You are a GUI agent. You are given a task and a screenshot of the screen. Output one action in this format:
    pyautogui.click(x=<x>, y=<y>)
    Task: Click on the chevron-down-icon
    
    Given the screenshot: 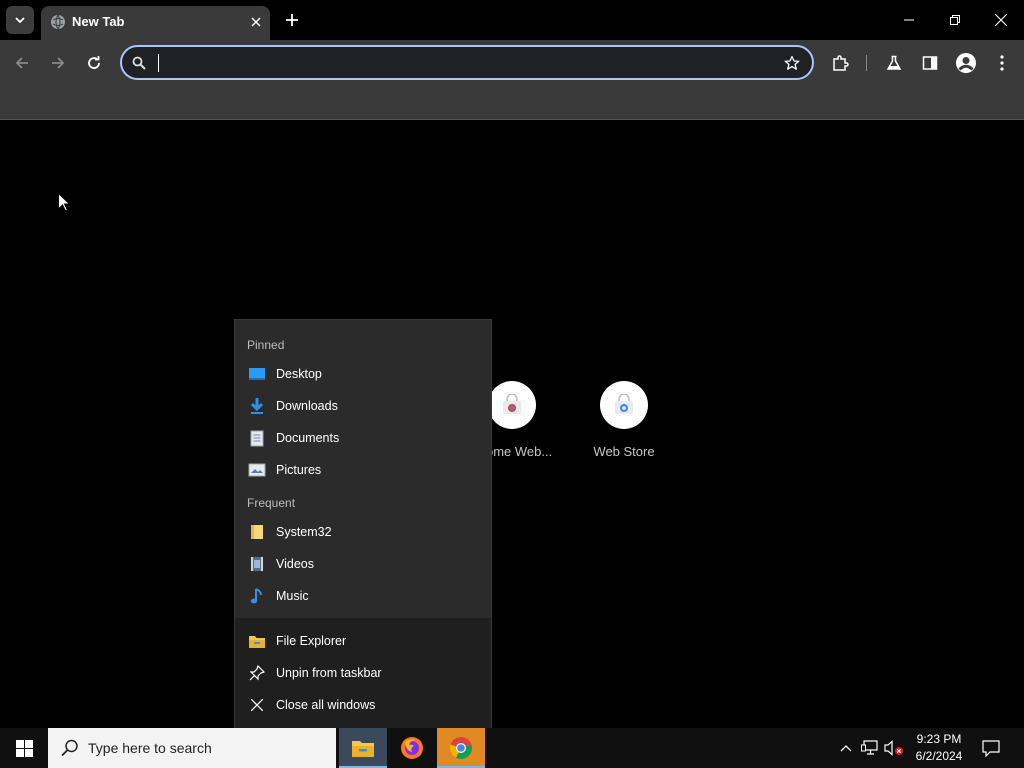 What is the action you would take?
    pyautogui.click(x=20, y=20)
    